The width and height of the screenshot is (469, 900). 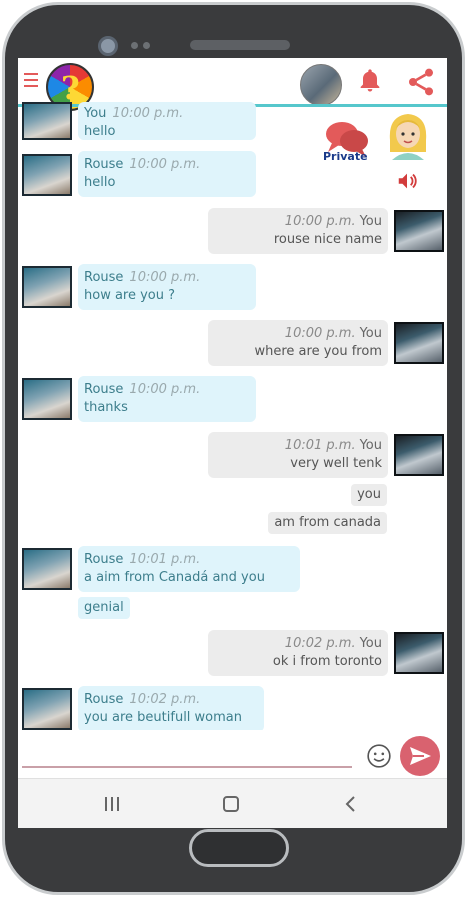 What do you see at coordinates (167, 399) in the screenshot?
I see `message-bubble-incoming: Rouse 10:00 p.m. thanks` at bounding box center [167, 399].